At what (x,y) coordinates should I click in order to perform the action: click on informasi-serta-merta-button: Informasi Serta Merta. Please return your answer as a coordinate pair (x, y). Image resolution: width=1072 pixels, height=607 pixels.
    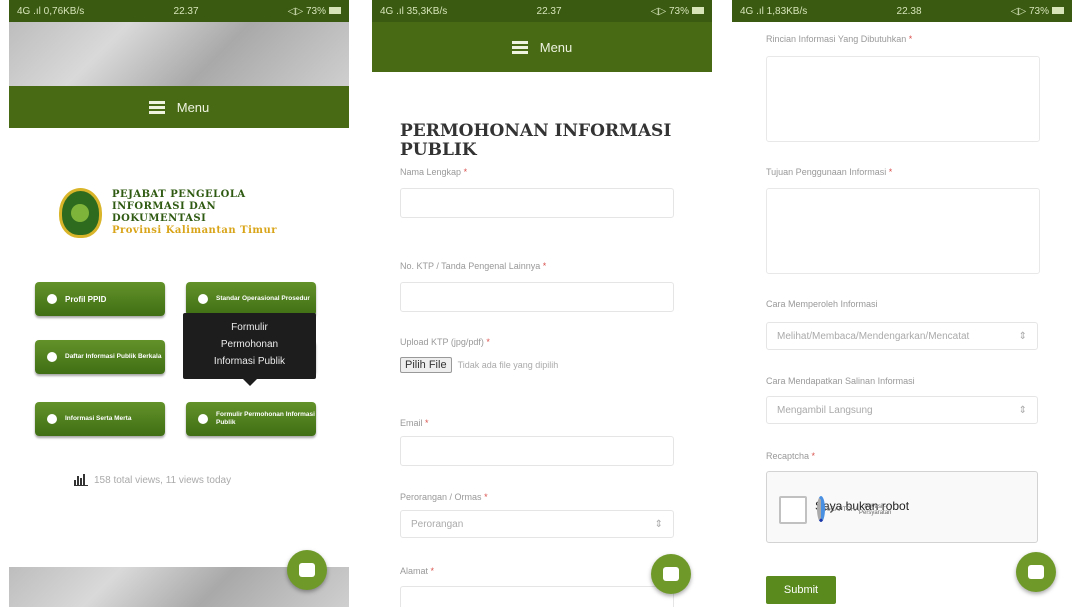
    Looking at the image, I should click on (100, 419).